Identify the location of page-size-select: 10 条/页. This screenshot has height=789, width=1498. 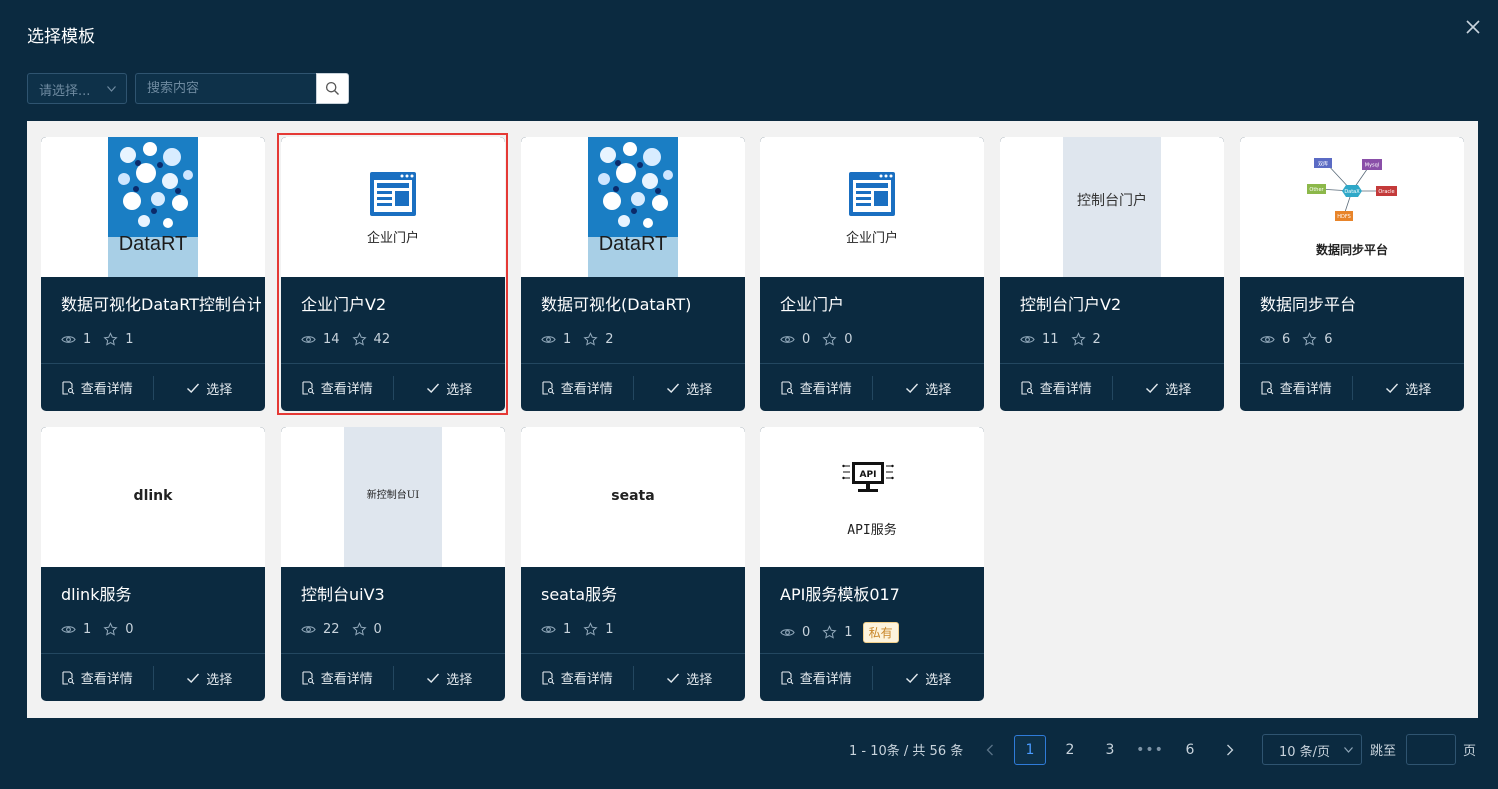
(1312, 749).